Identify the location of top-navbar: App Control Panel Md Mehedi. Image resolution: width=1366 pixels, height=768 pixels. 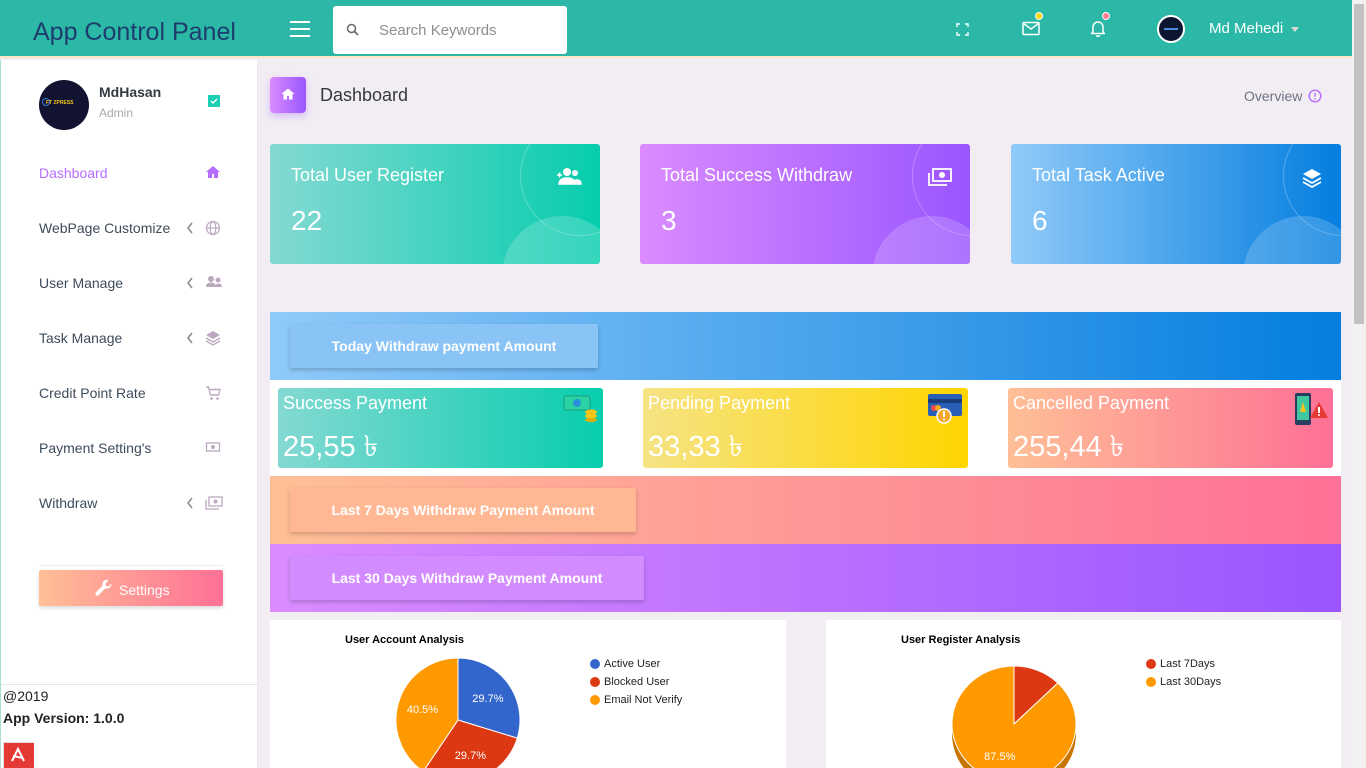
(676, 29).